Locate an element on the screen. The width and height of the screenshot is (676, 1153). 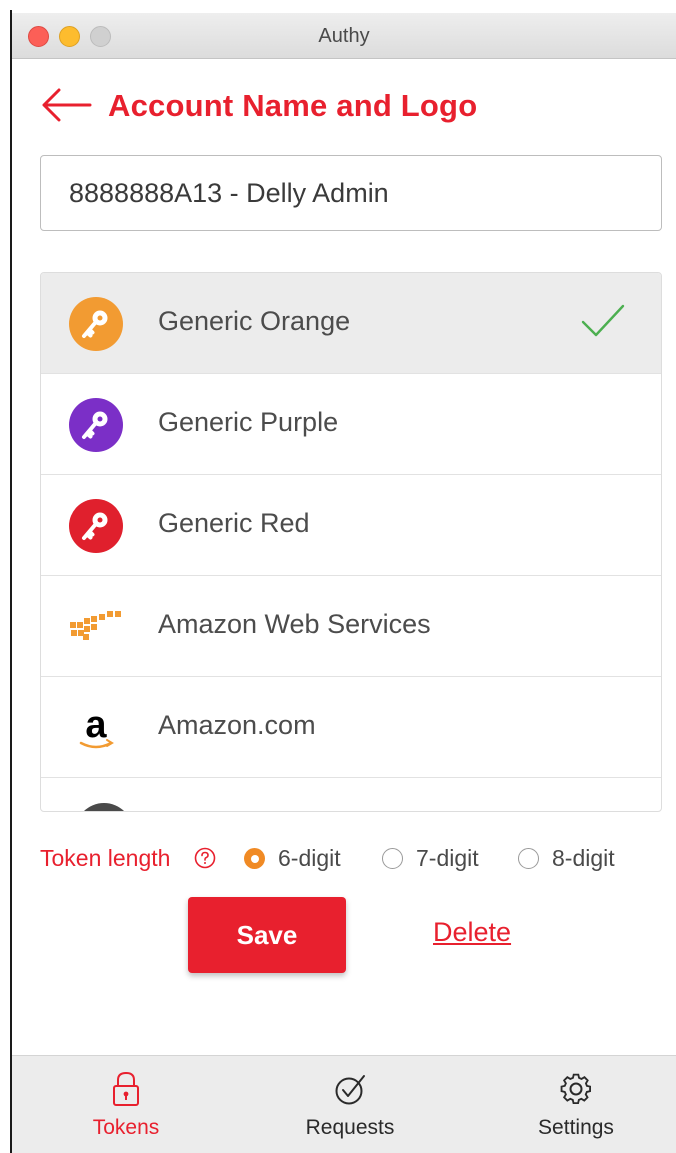
logo-label: Amazon.com is located at coordinates (237, 725).